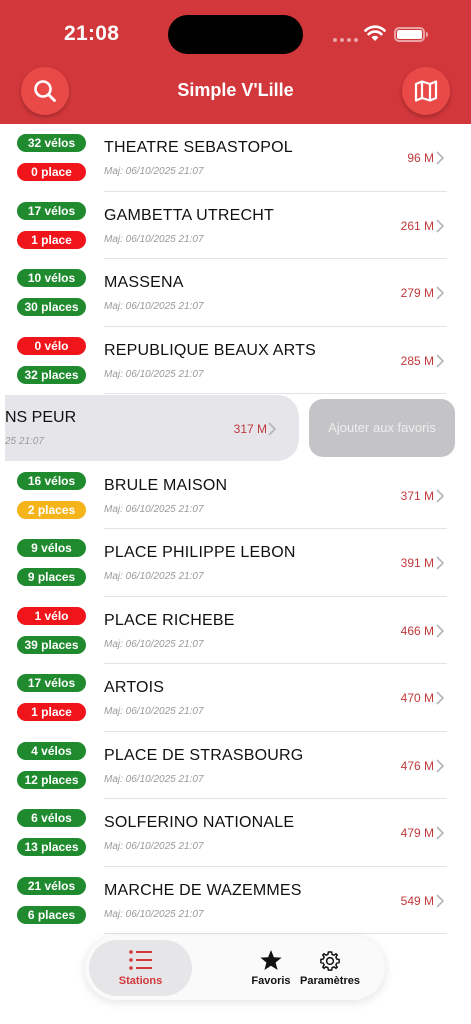  Describe the element at coordinates (51, 345) in the screenshot. I see `bikes-available-badge: 0 vélo` at that location.